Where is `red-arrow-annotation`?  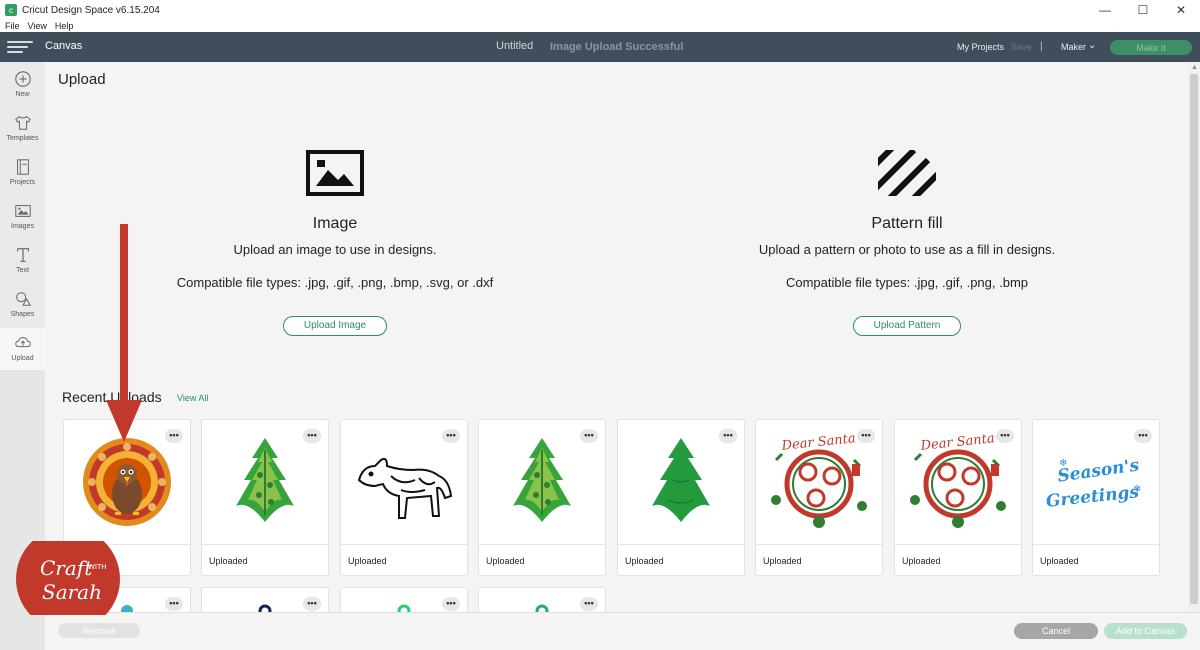
red-arrow-annotation is located at coordinates (124, 333).